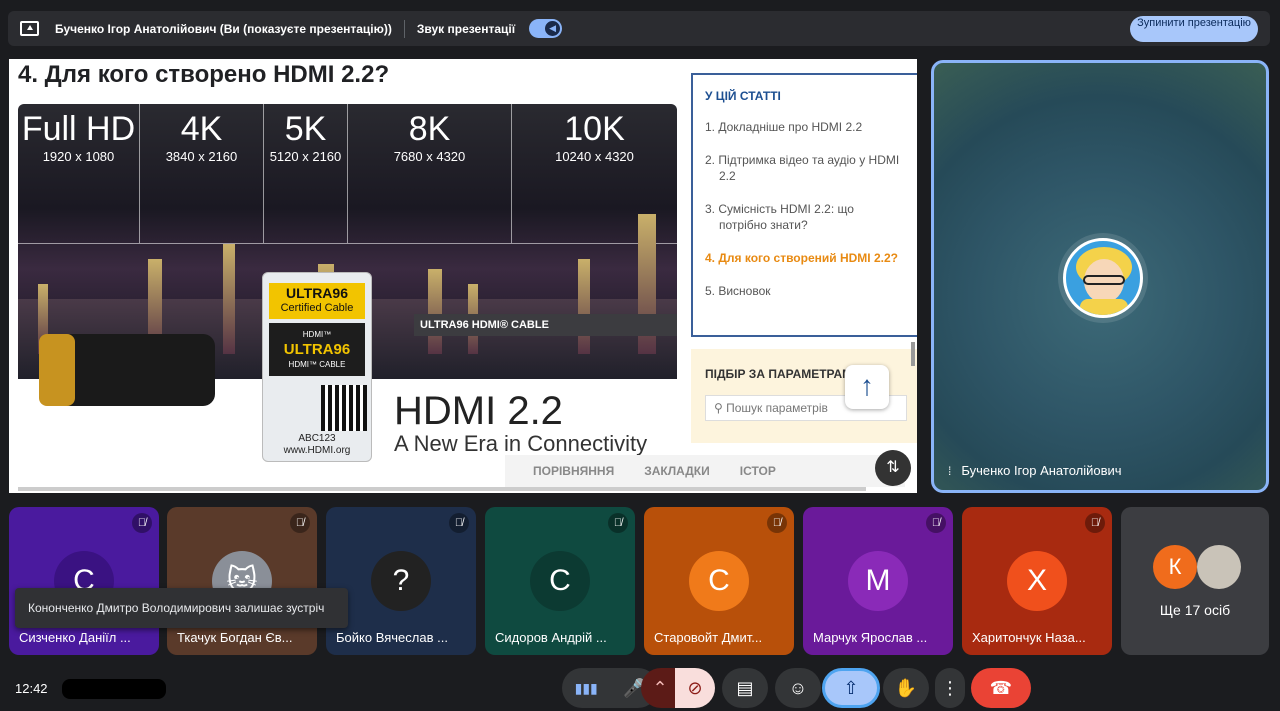  I want to click on page-bottom-tabs: ПОРІВНЯННЯ ЗАКЛАДКИ ІСТОР, so click(705, 471).